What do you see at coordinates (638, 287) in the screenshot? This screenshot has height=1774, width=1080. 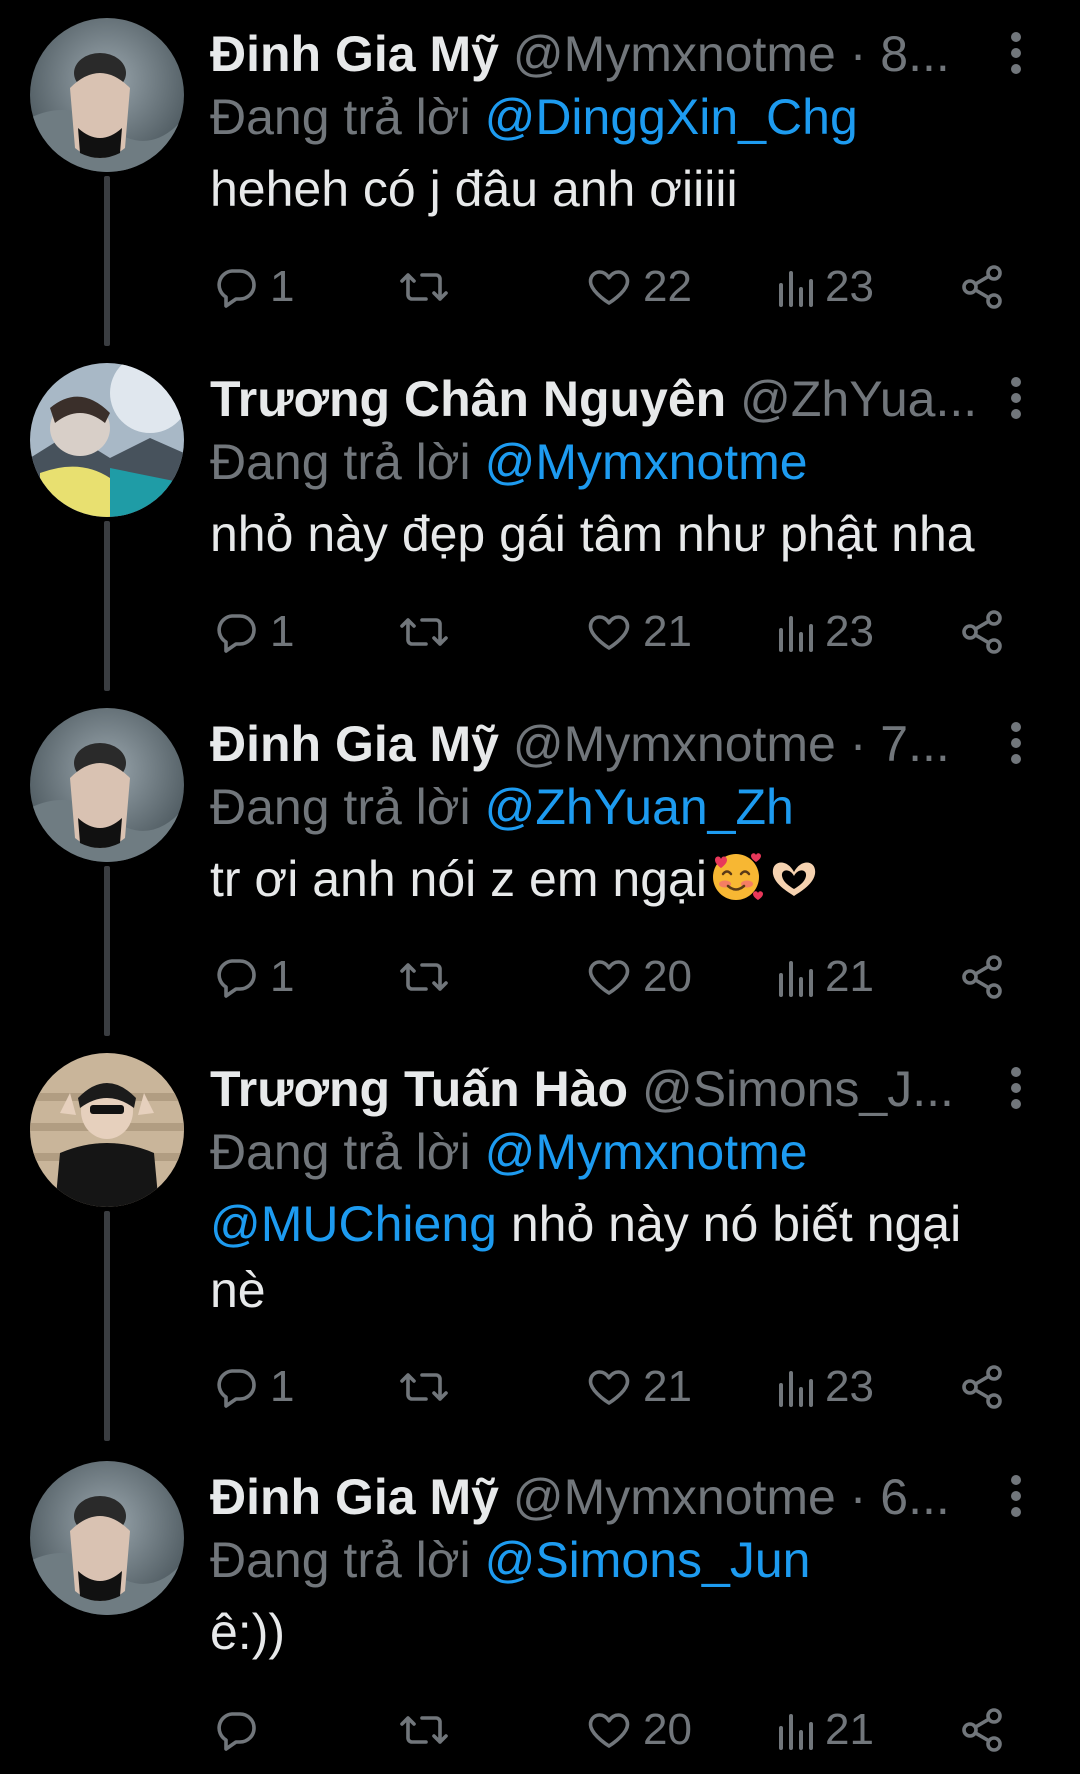 I see `like-button: 22` at bounding box center [638, 287].